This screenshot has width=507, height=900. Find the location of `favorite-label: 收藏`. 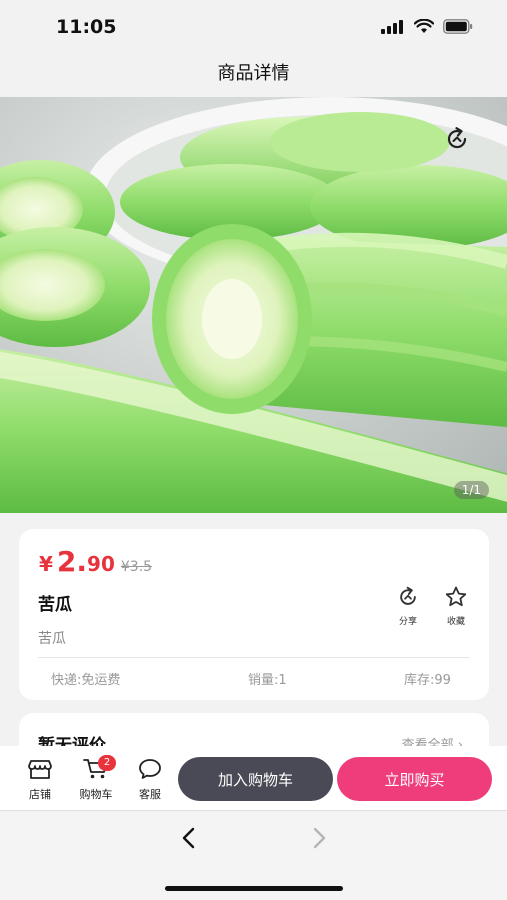

favorite-label: 收藏 is located at coordinates (455, 622).